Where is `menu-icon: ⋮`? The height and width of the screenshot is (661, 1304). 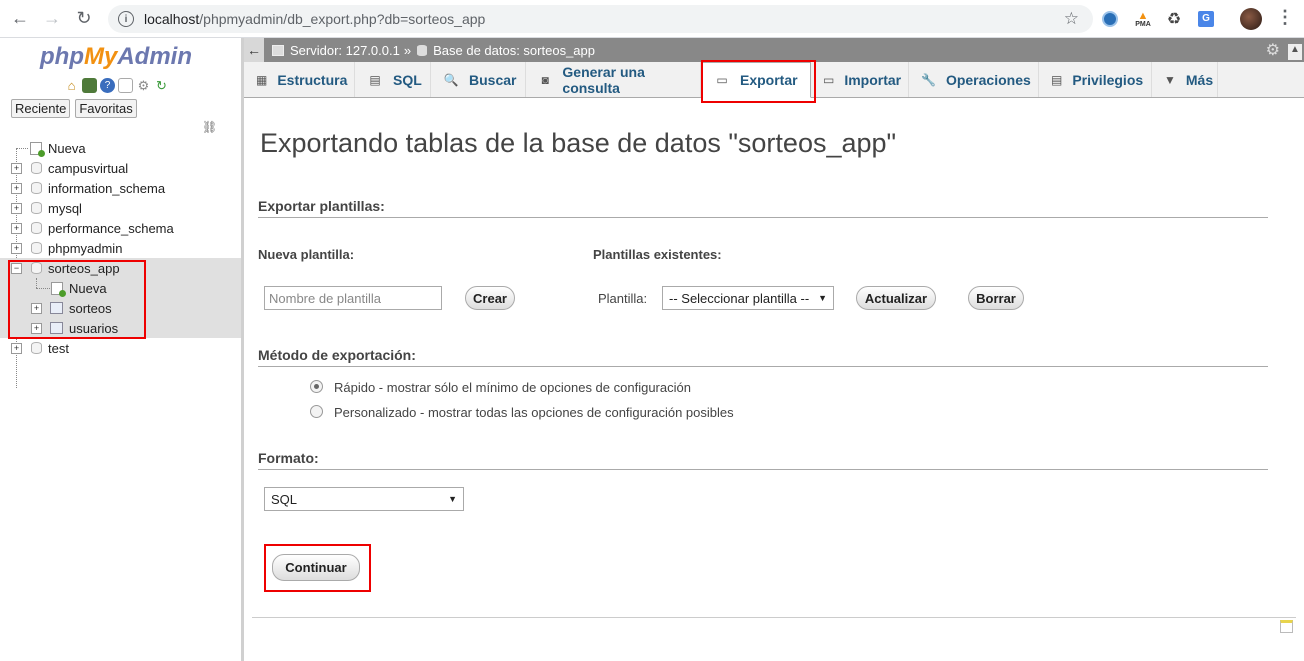
menu-icon: ⋮ is located at coordinates (1285, 17).